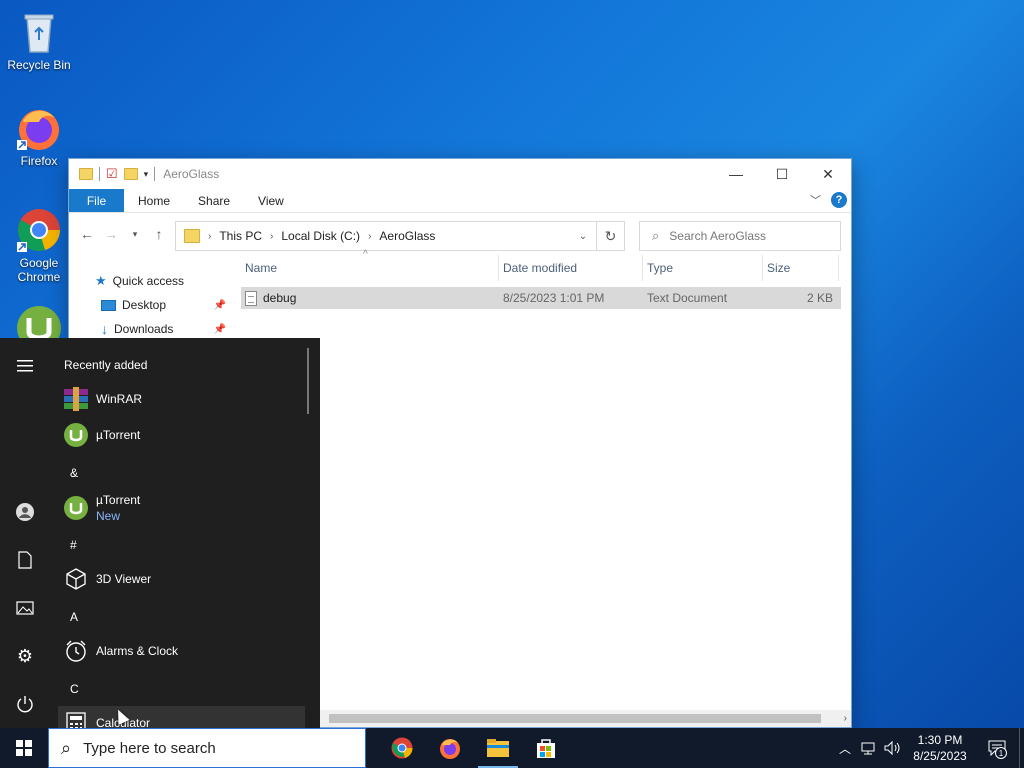 The image size is (1024, 768). What do you see at coordinates (76, 508) in the screenshot?
I see `utorrent-icon` at bounding box center [76, 508].